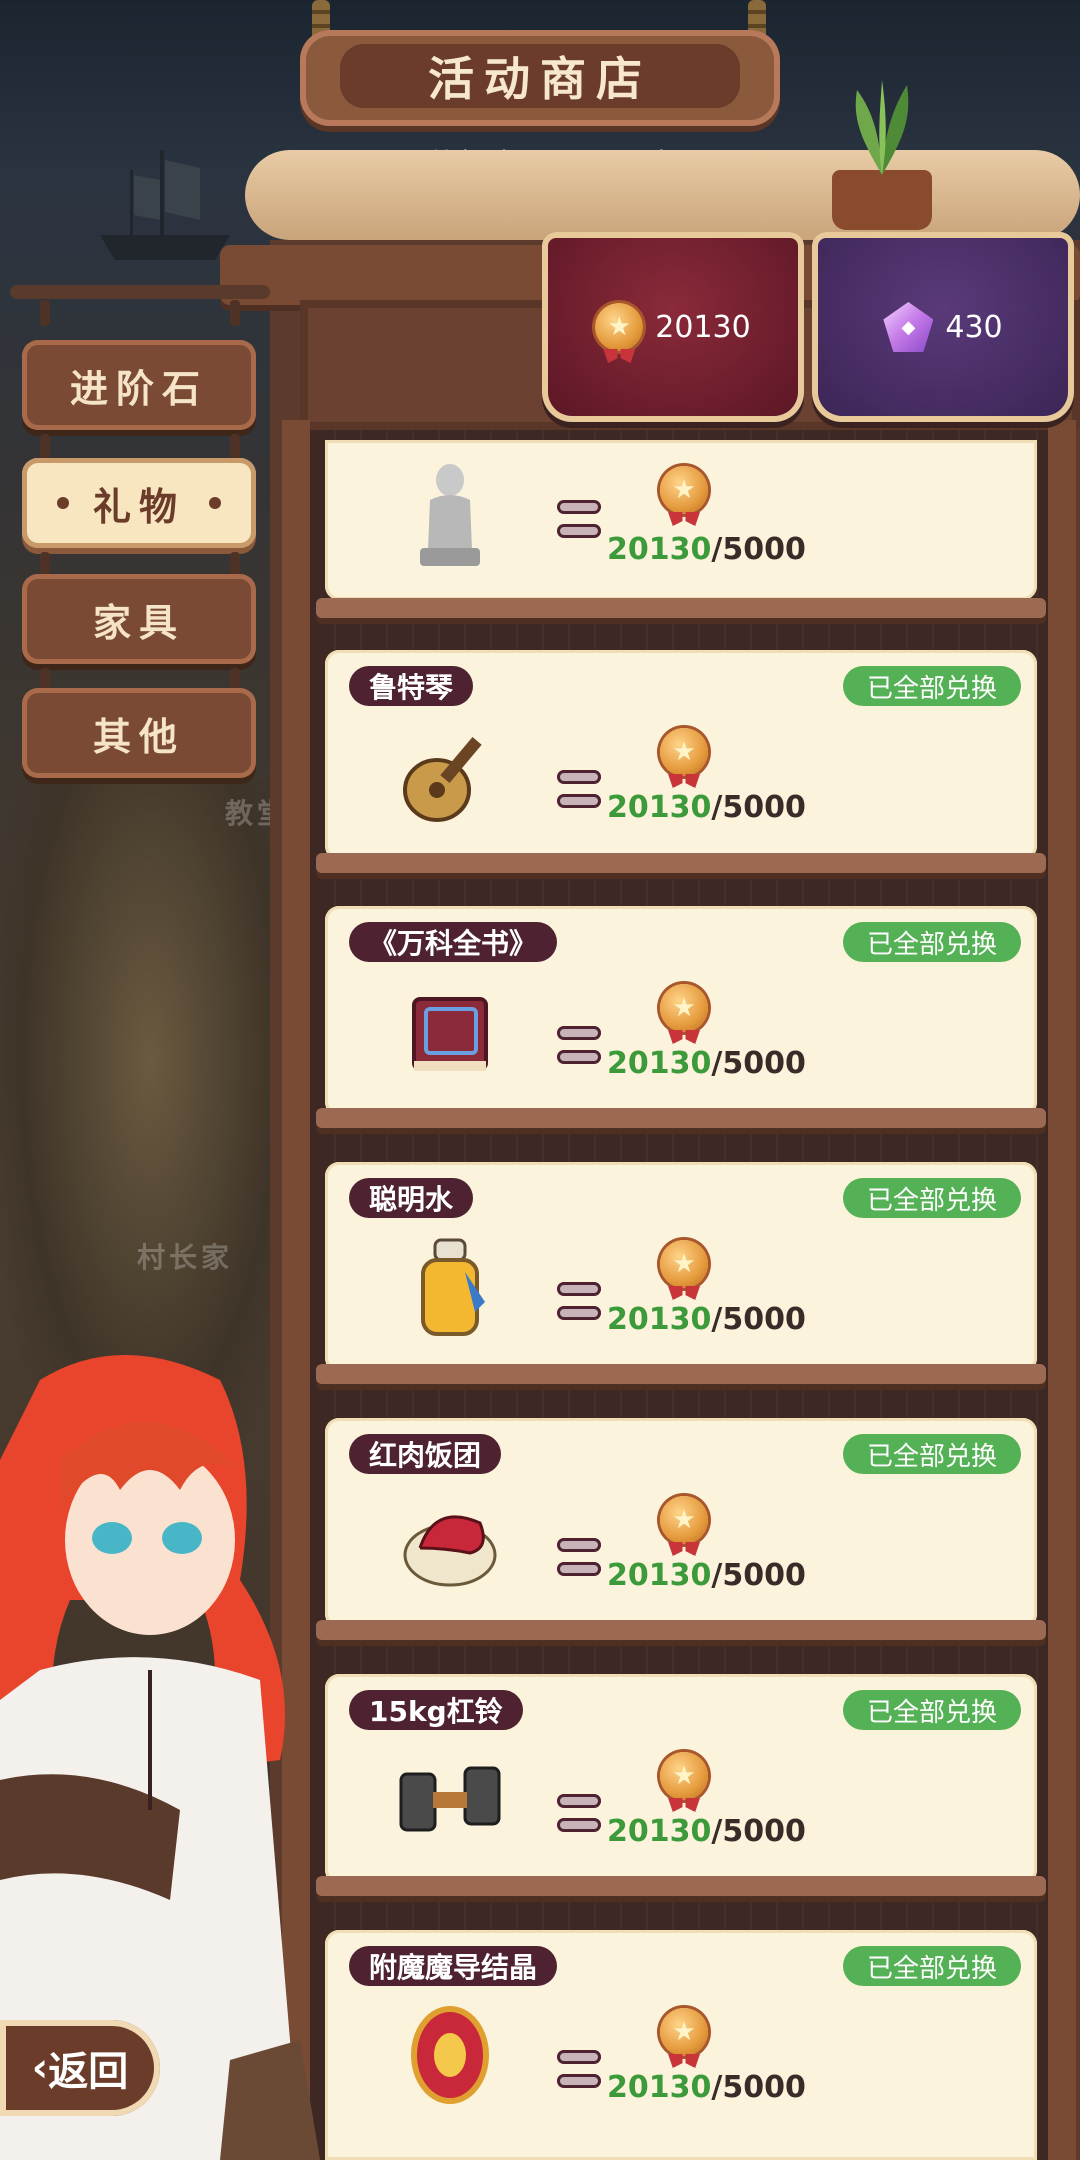 Image resolution: width=1080 pixels, height=2160 pixels. Describe the element at coordinates (703, 327) in the screenshot. I see `medal-amount: 20130` at that location.